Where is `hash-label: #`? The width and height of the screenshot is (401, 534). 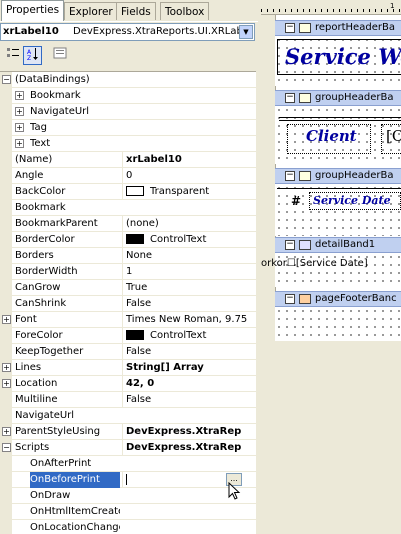
hash-label: # is located at coordinates (296, 201).